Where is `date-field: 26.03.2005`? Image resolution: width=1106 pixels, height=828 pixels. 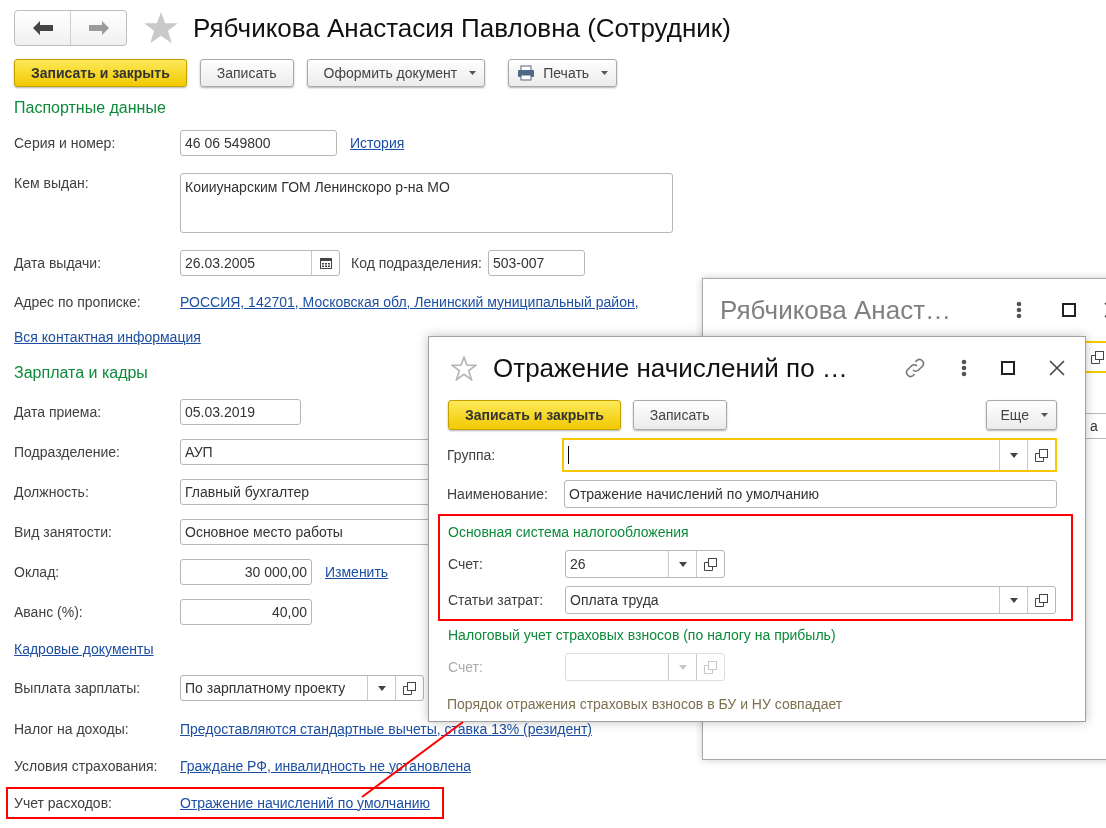
date-field: 26.03.2005 is located at coordinates (260, 263).